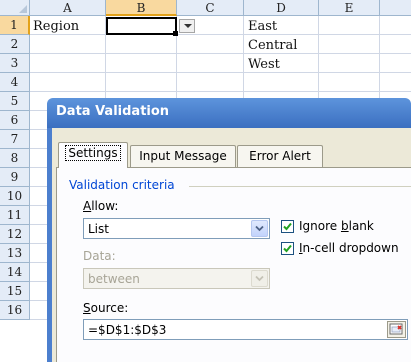  Describe the element at coordinates (141, 8) in the screenshot. I see `column-header-b: B` at that location.